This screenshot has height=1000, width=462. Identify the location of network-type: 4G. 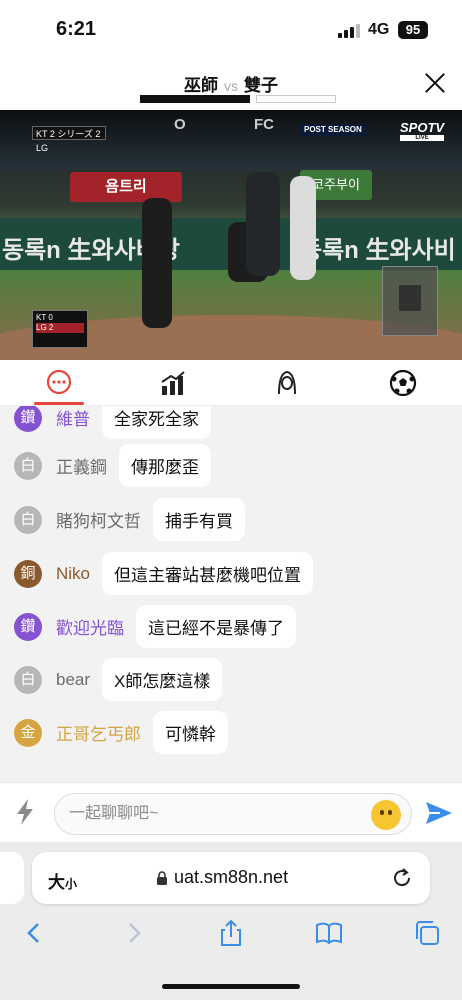
(379, 29).